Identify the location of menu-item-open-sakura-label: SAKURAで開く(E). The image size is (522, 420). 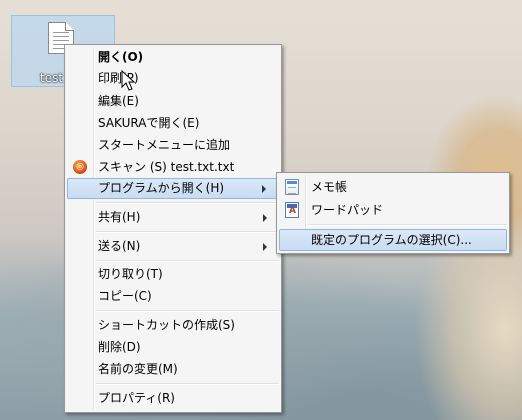
(149, 123).